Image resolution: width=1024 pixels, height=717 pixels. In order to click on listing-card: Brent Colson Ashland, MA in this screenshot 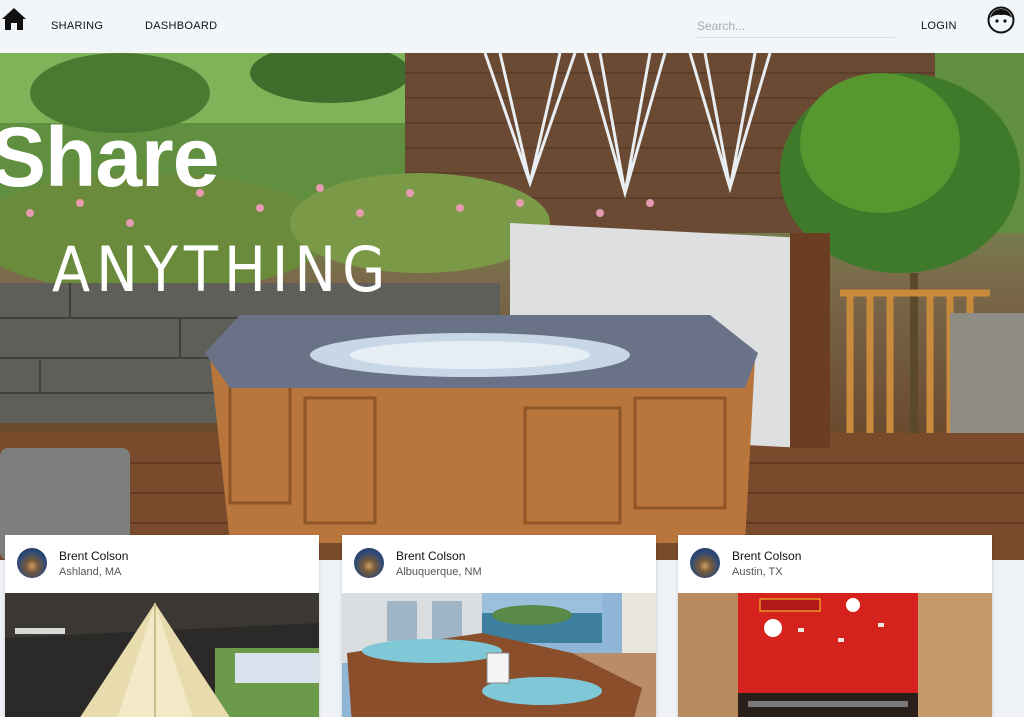, I will do `click(162, 626)`.